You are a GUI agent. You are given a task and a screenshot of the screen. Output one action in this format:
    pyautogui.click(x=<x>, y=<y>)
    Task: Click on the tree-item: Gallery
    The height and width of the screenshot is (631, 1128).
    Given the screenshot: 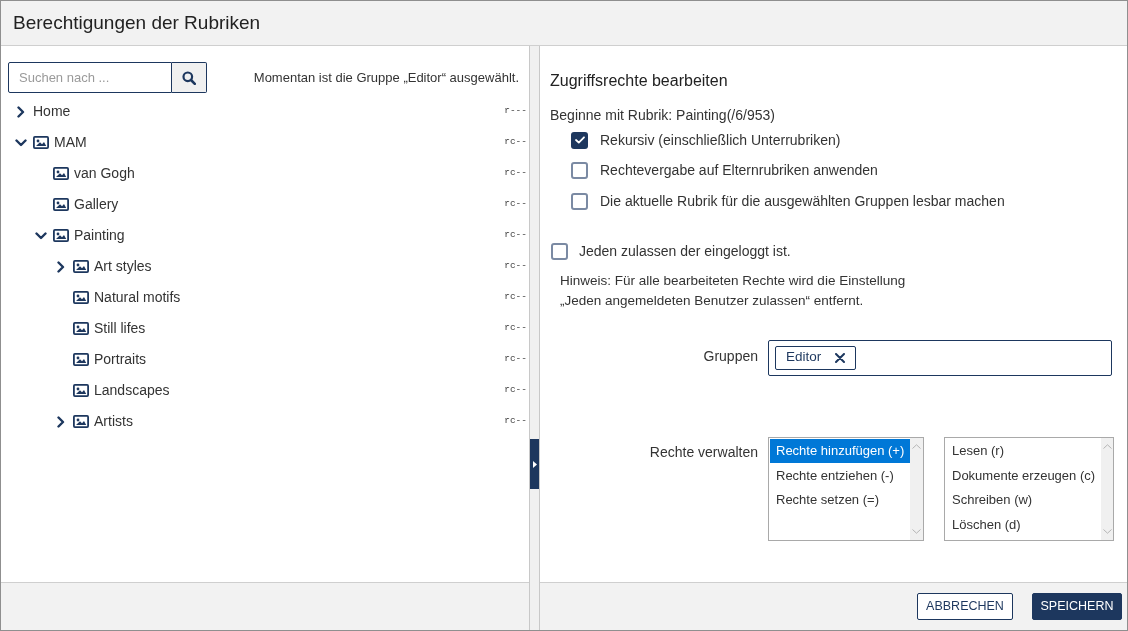 What is the action you would take?
    pyautogui.click(x=96, y=204)
    